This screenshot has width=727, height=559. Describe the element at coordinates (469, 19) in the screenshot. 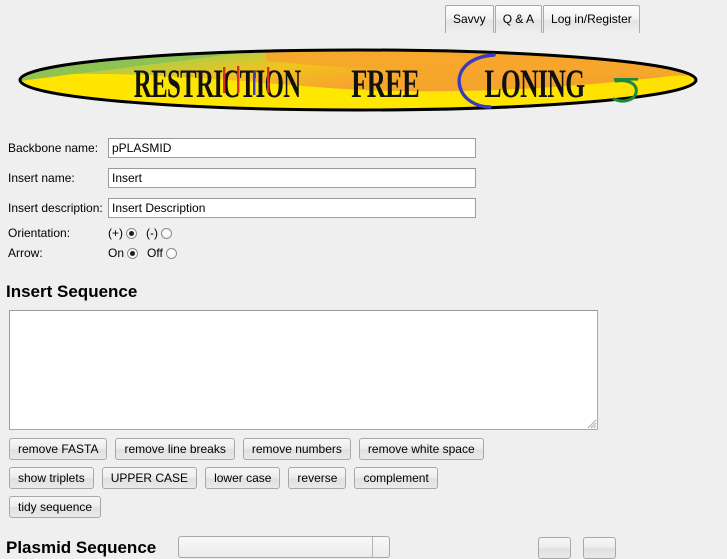

I see `nav-savvy: Savvy` at that location.